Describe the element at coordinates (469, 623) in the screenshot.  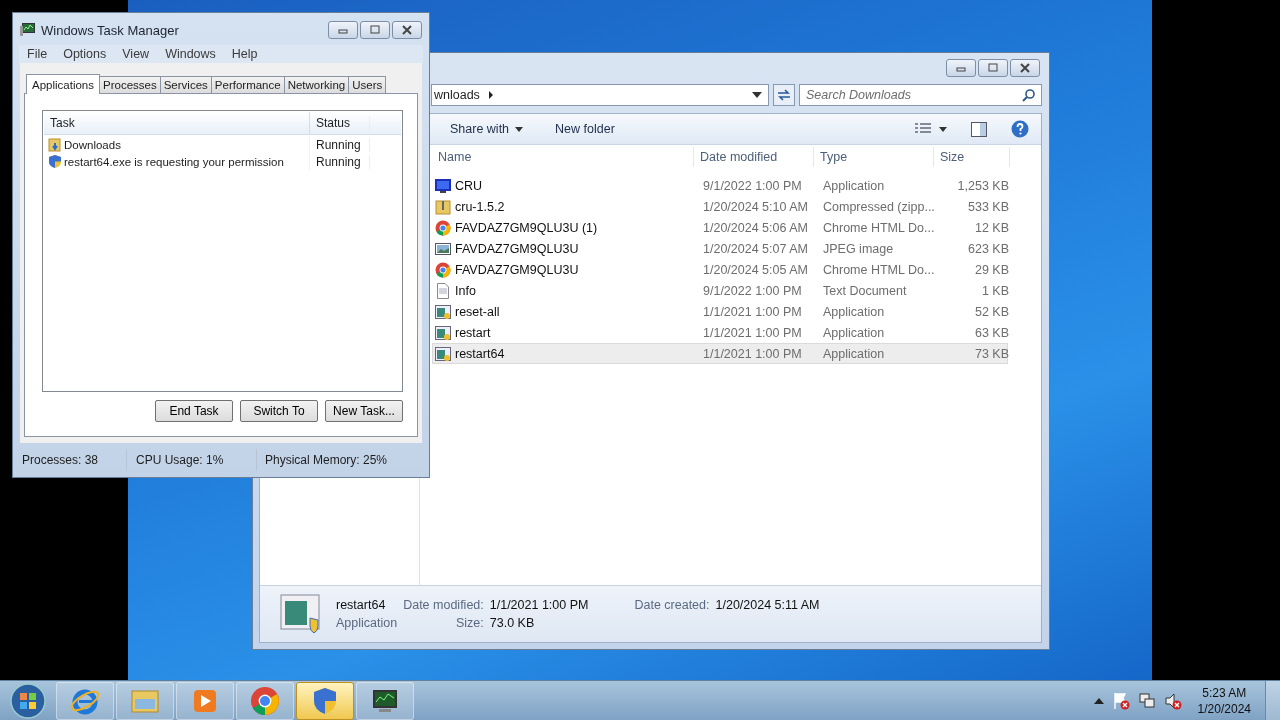
I see `field-label: Size:` at that location.